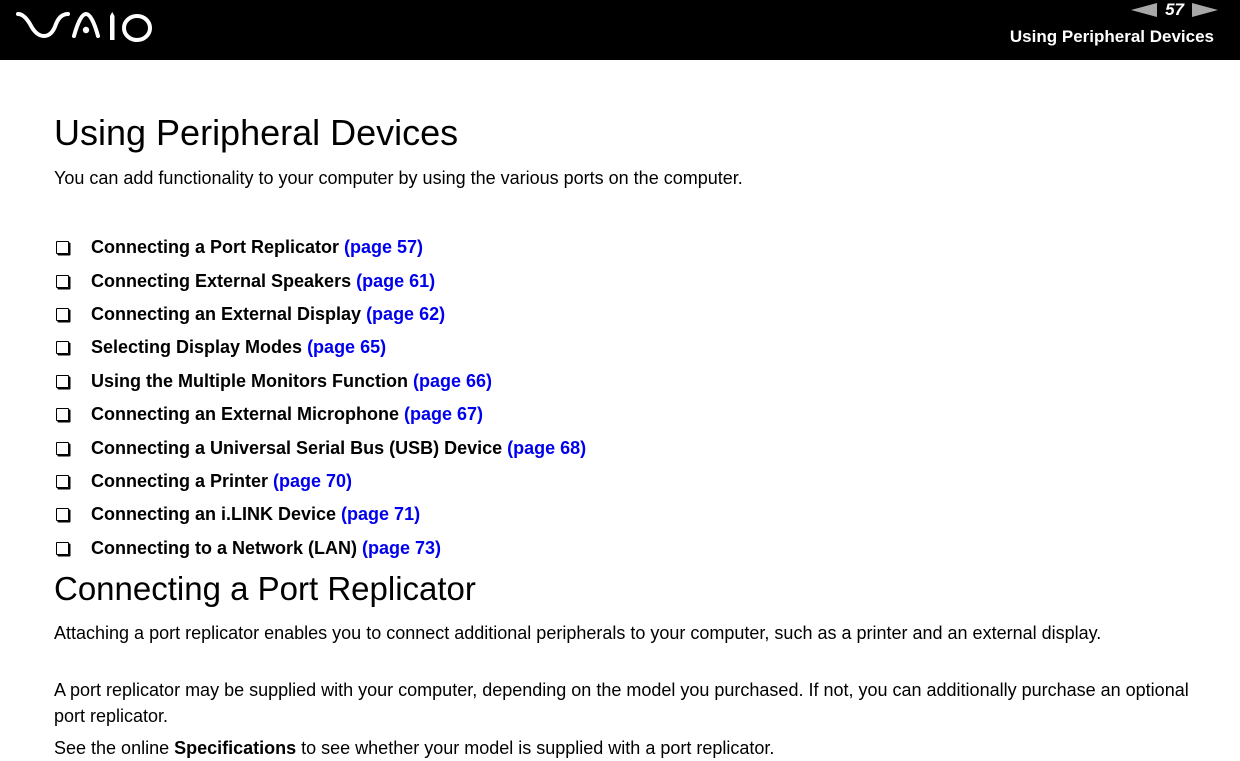  Describe the element at coordinates (245, 414) in the screenshot. I see `topic-label: Connecting an External Microphone` at that location.